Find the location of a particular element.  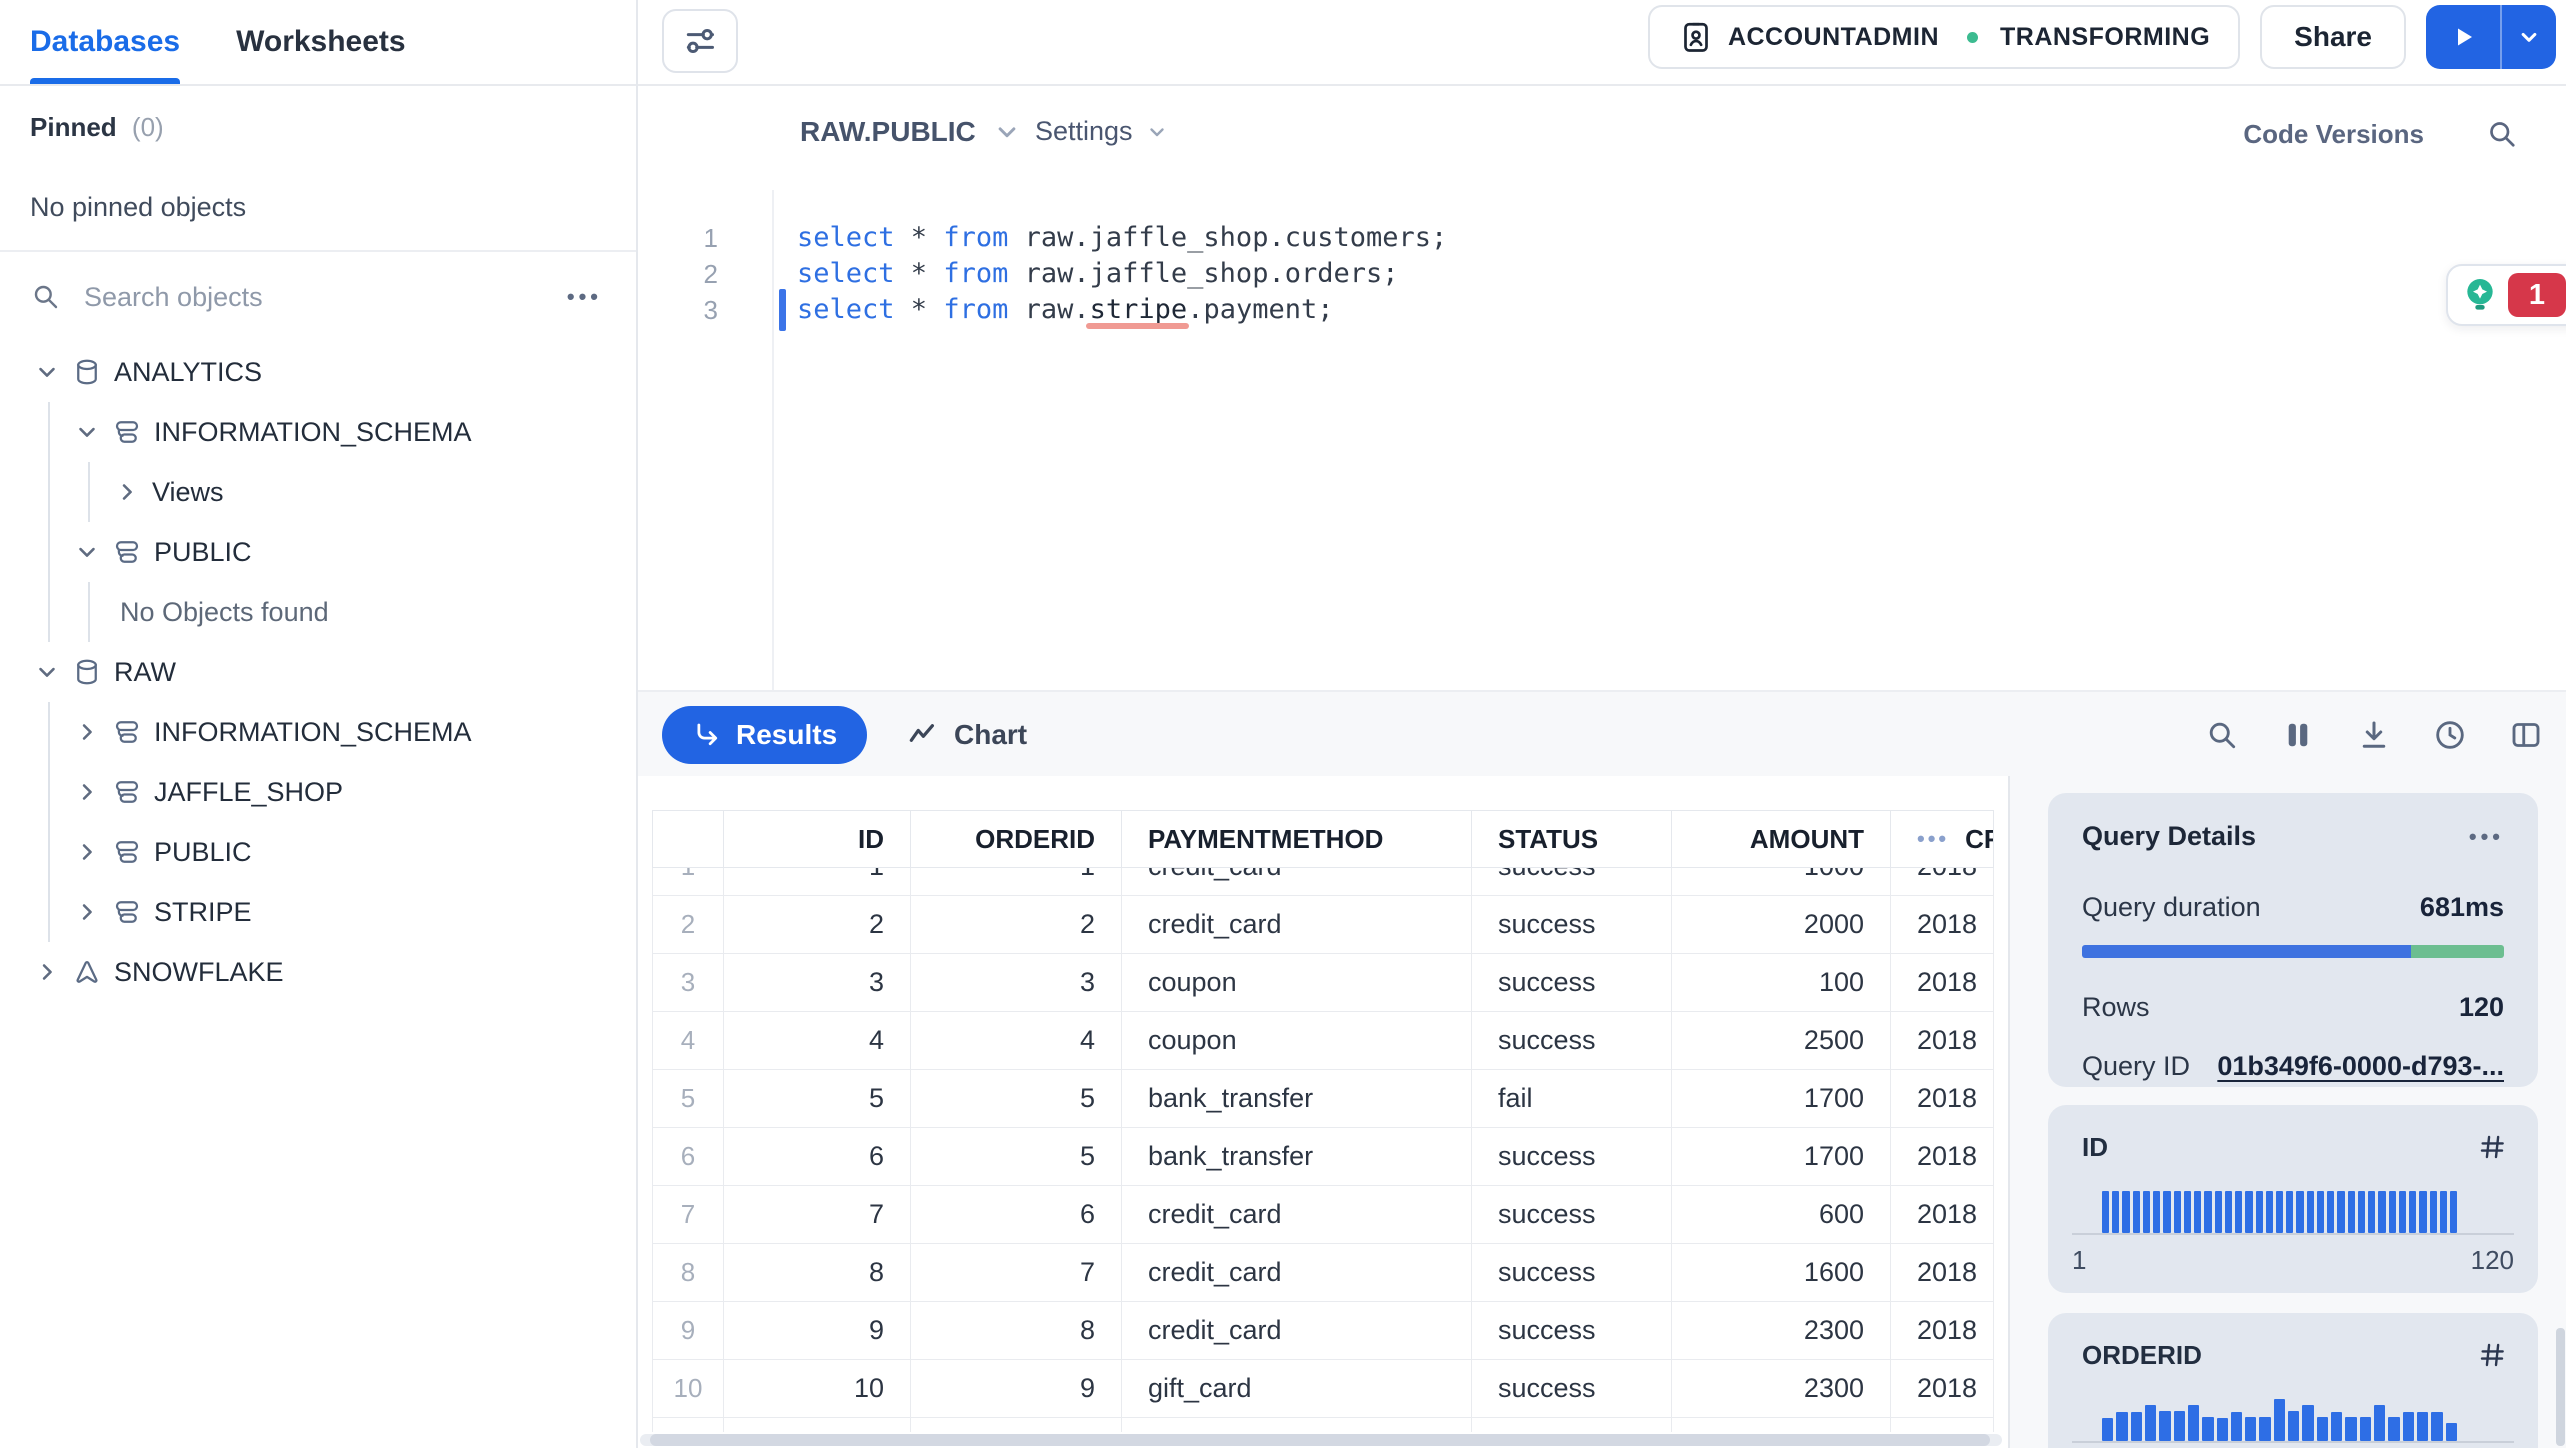

column-header-paymentmethod: PAYMENTMETHOD is located at coordinates (1297, 839).